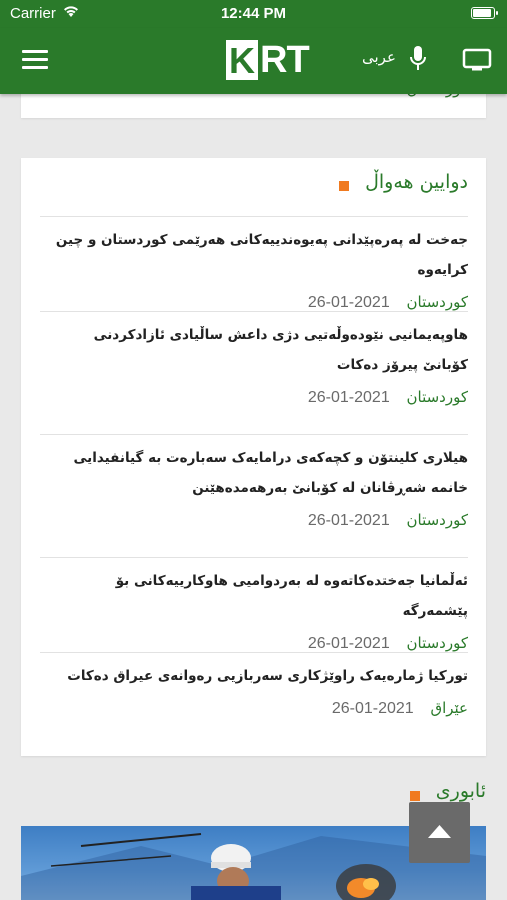 The width and height of the screenshot is (507, 900). What do you see at coordinates (418, 59) in the screenshot?
I see `microphone-icon` at bounding box center [418, 59].